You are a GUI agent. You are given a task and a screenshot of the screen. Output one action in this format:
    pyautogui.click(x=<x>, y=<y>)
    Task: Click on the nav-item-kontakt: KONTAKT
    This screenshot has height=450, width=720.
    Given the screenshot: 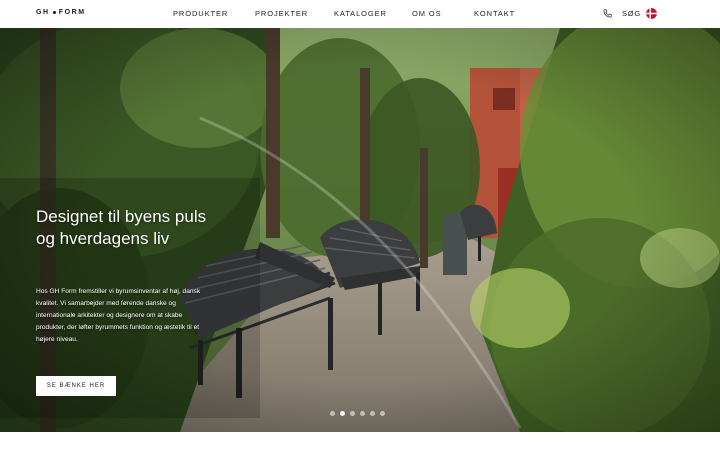 What is the action you would take?
    pyautogui.click(x=494, y=13)
    